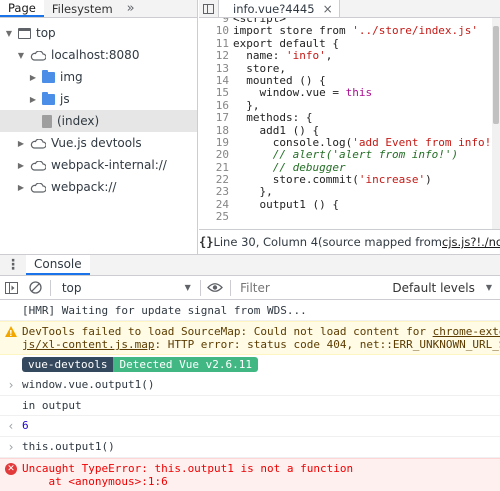 This screenshot has width=500, height=491. Describe the element at coordinates (349, 204) in the screenshot. I see `code-line: 24 output1 () {` at that location.